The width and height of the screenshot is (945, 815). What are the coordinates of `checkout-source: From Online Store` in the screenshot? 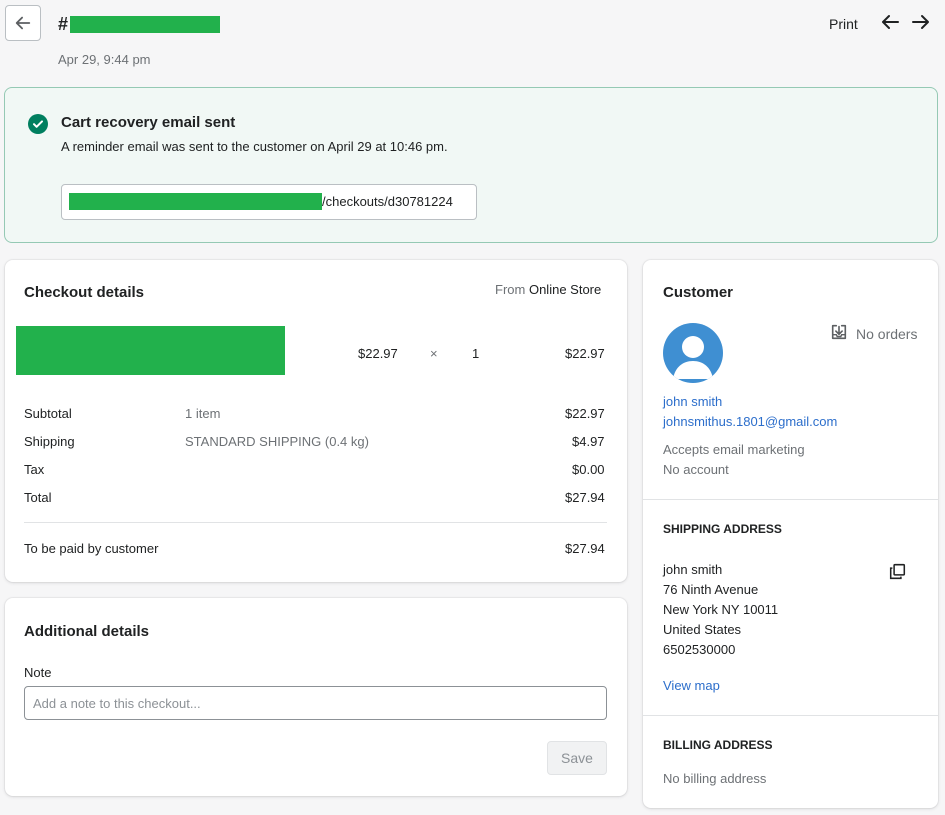 It's located at (548, 289).